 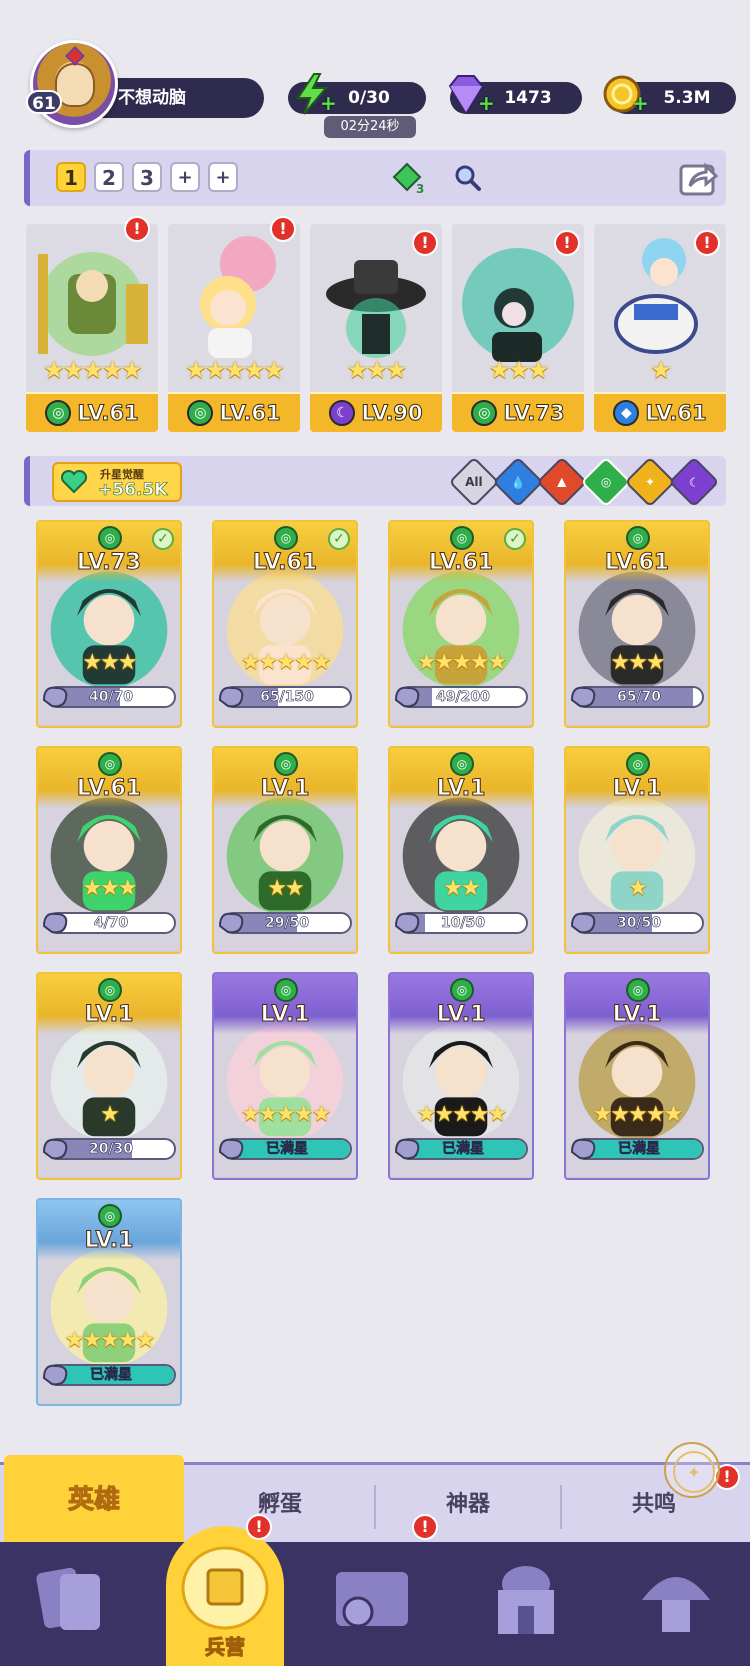 What do you see at coordinates (370, 127) in the screenshot?
I see `energy-timer: 02分24秒` at bounding box center [370, 127].